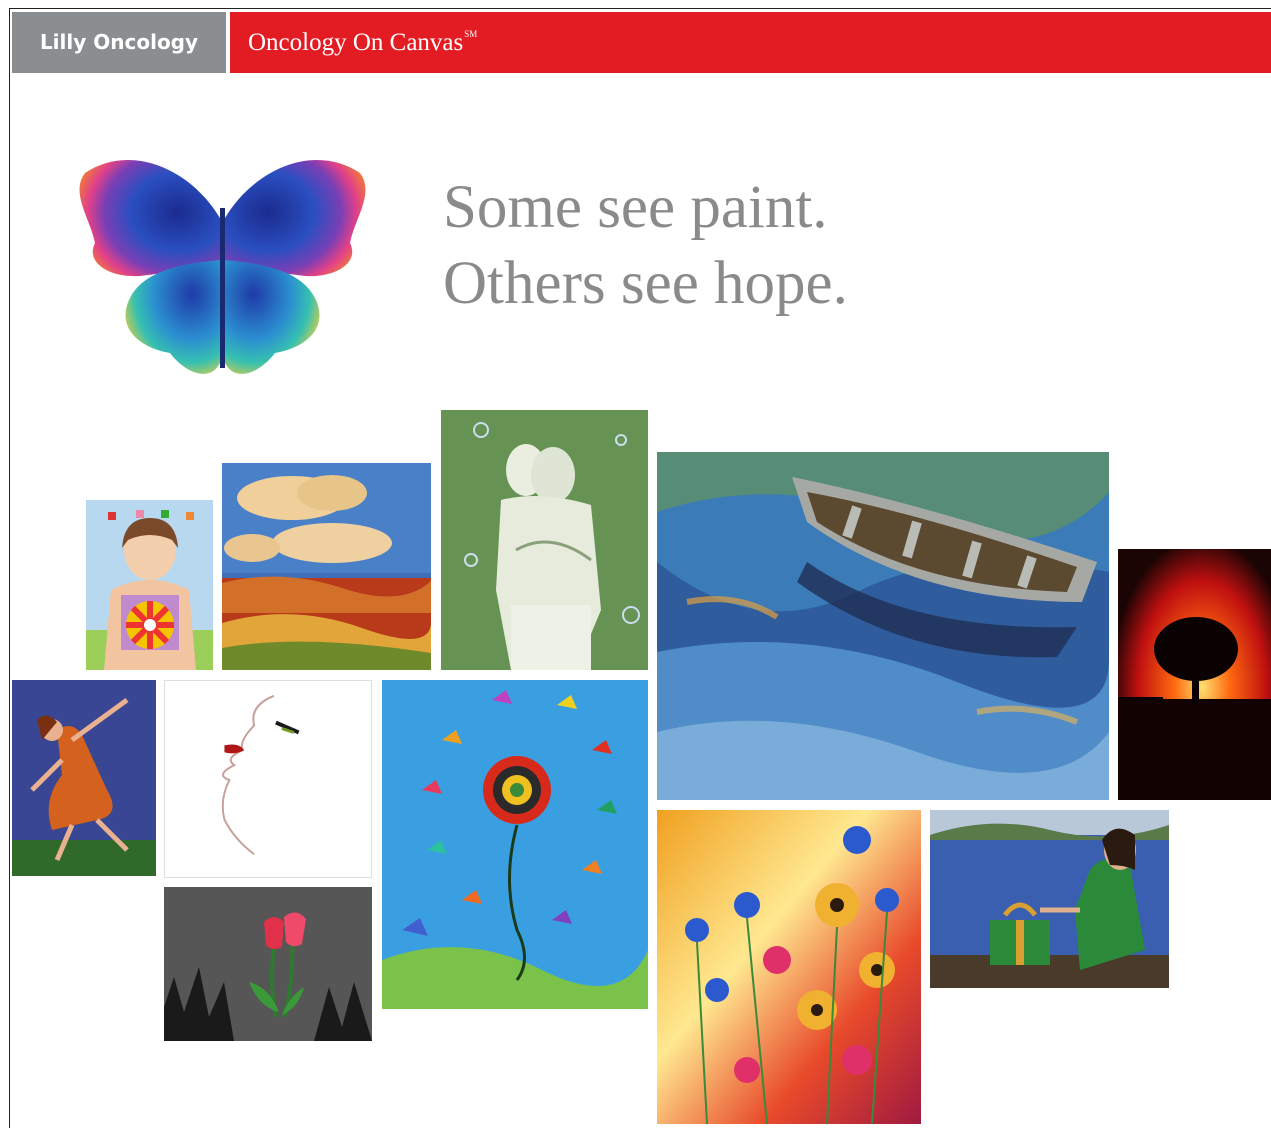  What do you see at coordinates (326, 566) in the screenshot?
I see `artwork-clouds-field` at bounding box center [326, 566].